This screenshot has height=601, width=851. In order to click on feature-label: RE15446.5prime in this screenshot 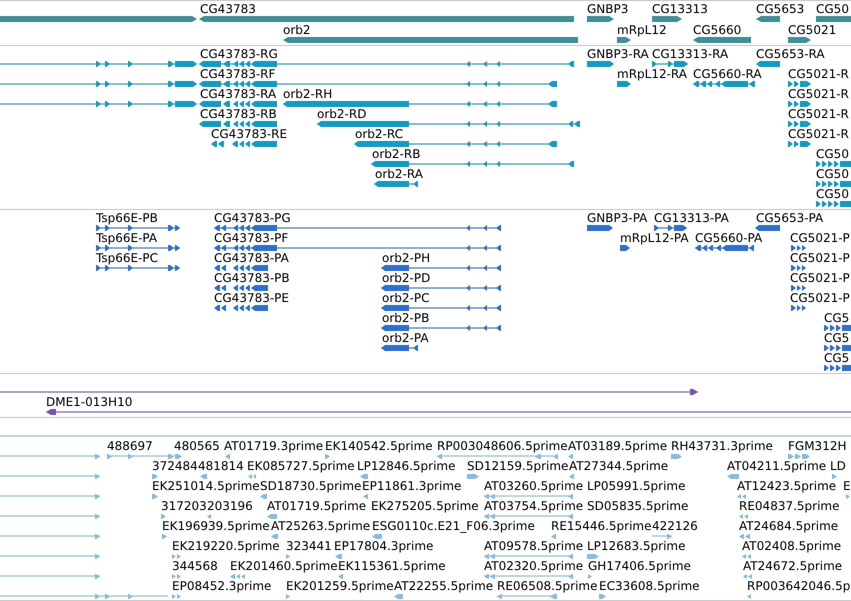, I will do `click(601, 526)`.